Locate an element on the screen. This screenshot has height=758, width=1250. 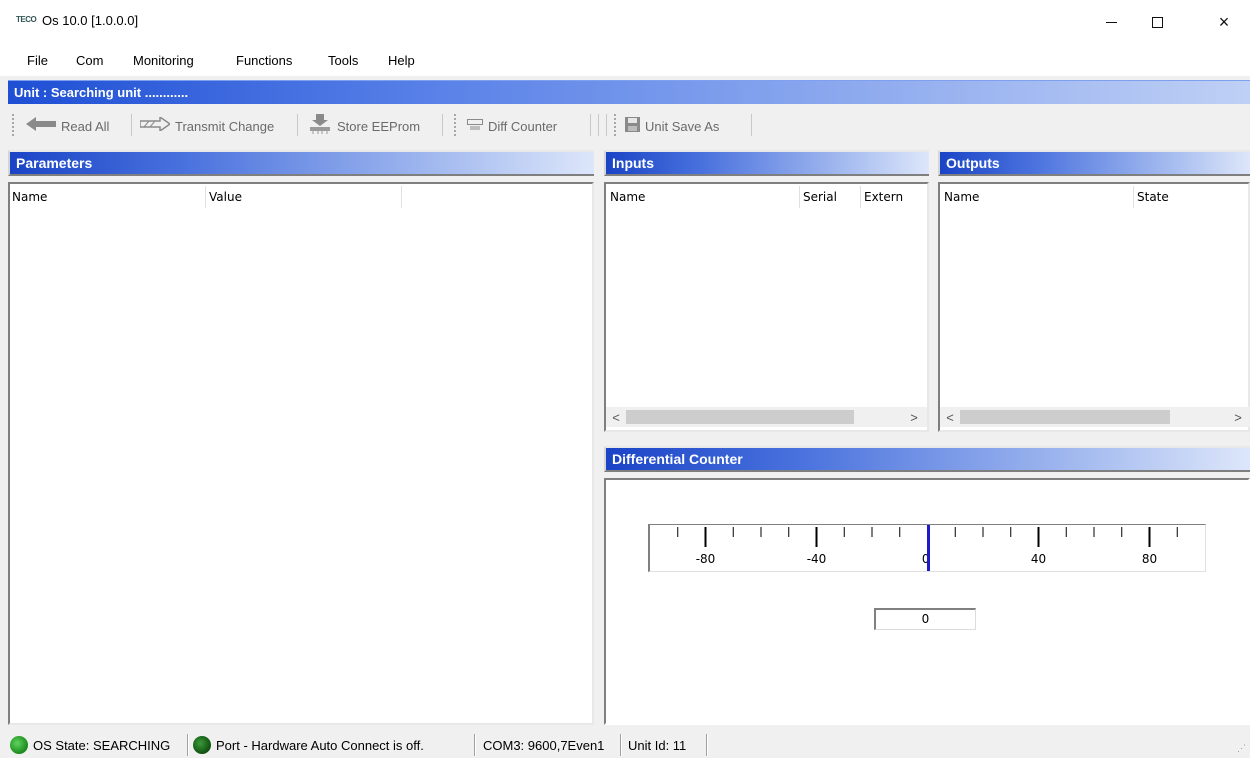
menu-help: Help is located at coordinates (401, 60).